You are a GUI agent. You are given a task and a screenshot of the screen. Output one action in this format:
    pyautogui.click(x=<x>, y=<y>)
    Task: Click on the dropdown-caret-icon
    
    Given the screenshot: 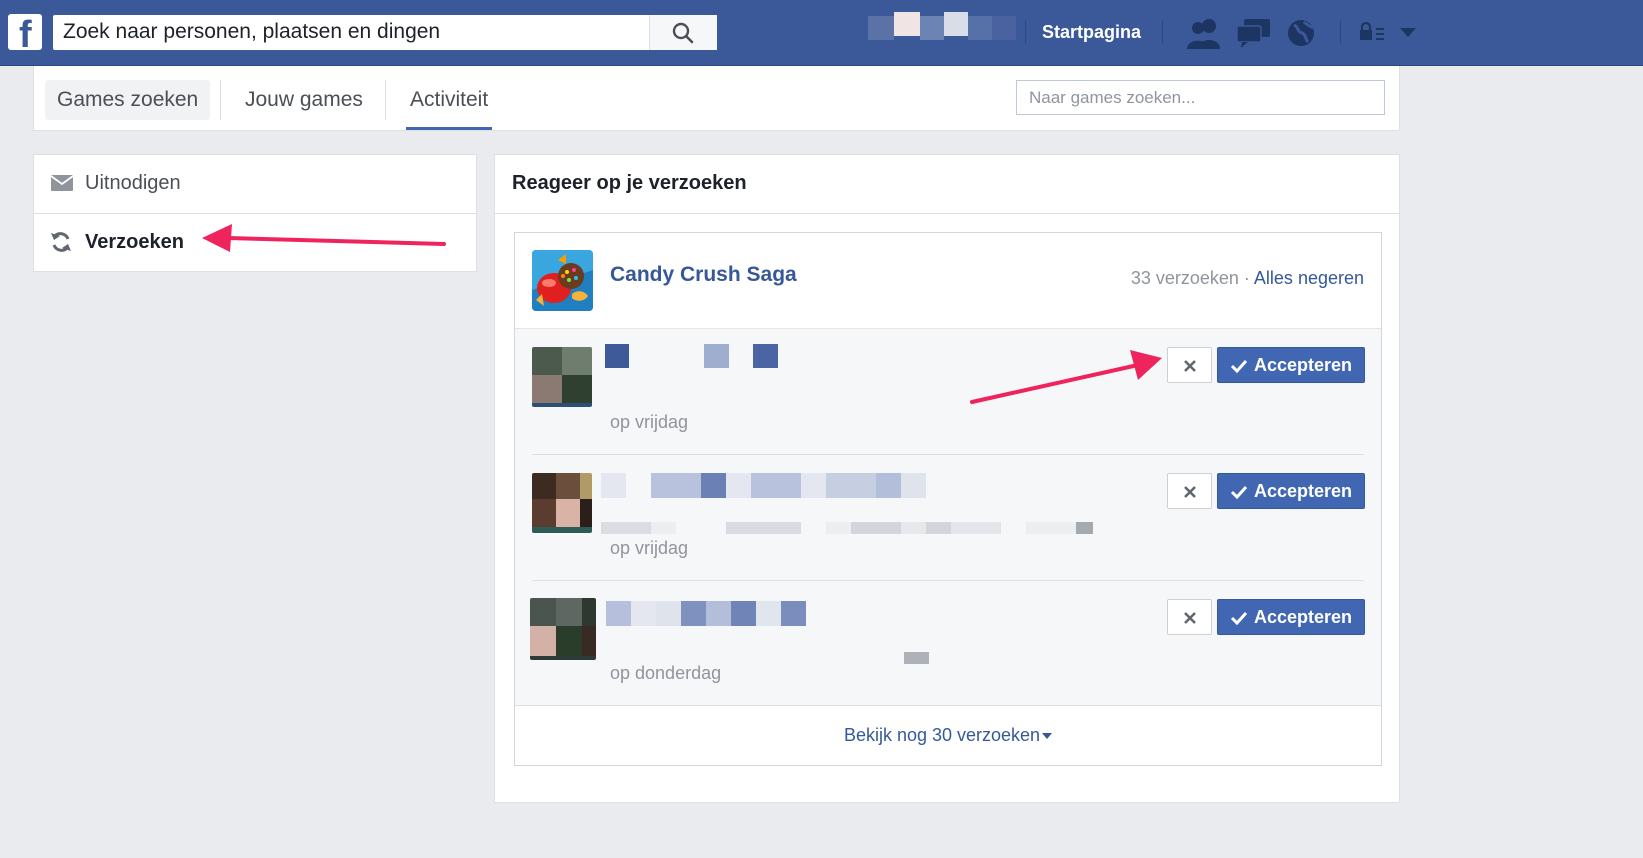 What is the action you would take?
    pyautogui.click(x=1408, y=33)
    